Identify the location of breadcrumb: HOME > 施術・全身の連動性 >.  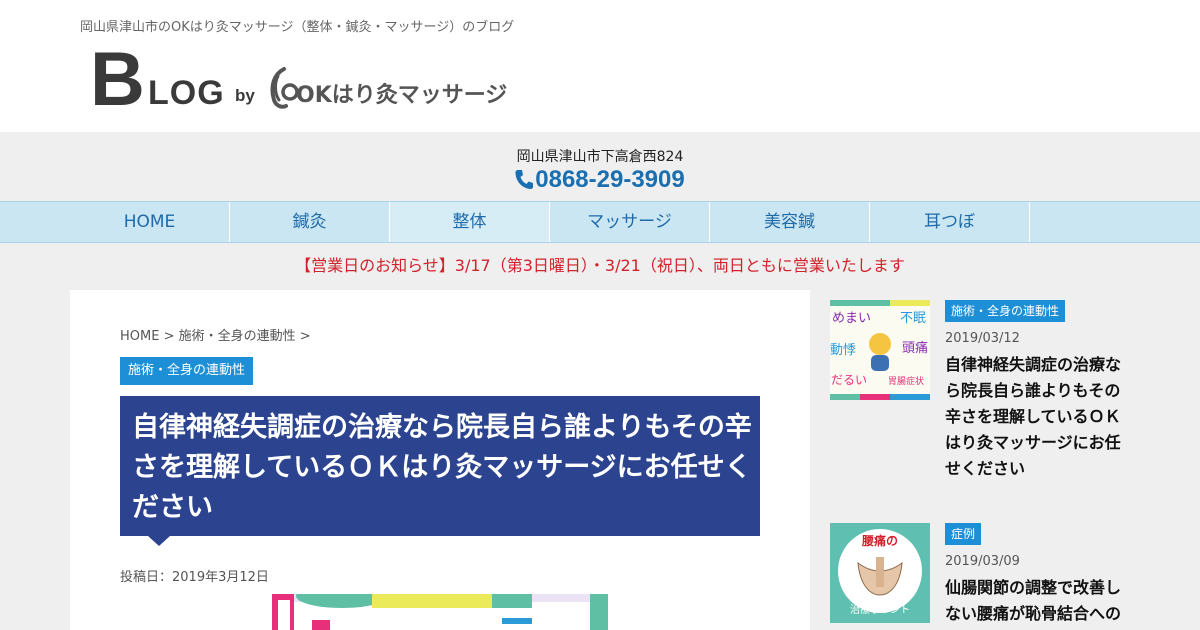
(215, 334).